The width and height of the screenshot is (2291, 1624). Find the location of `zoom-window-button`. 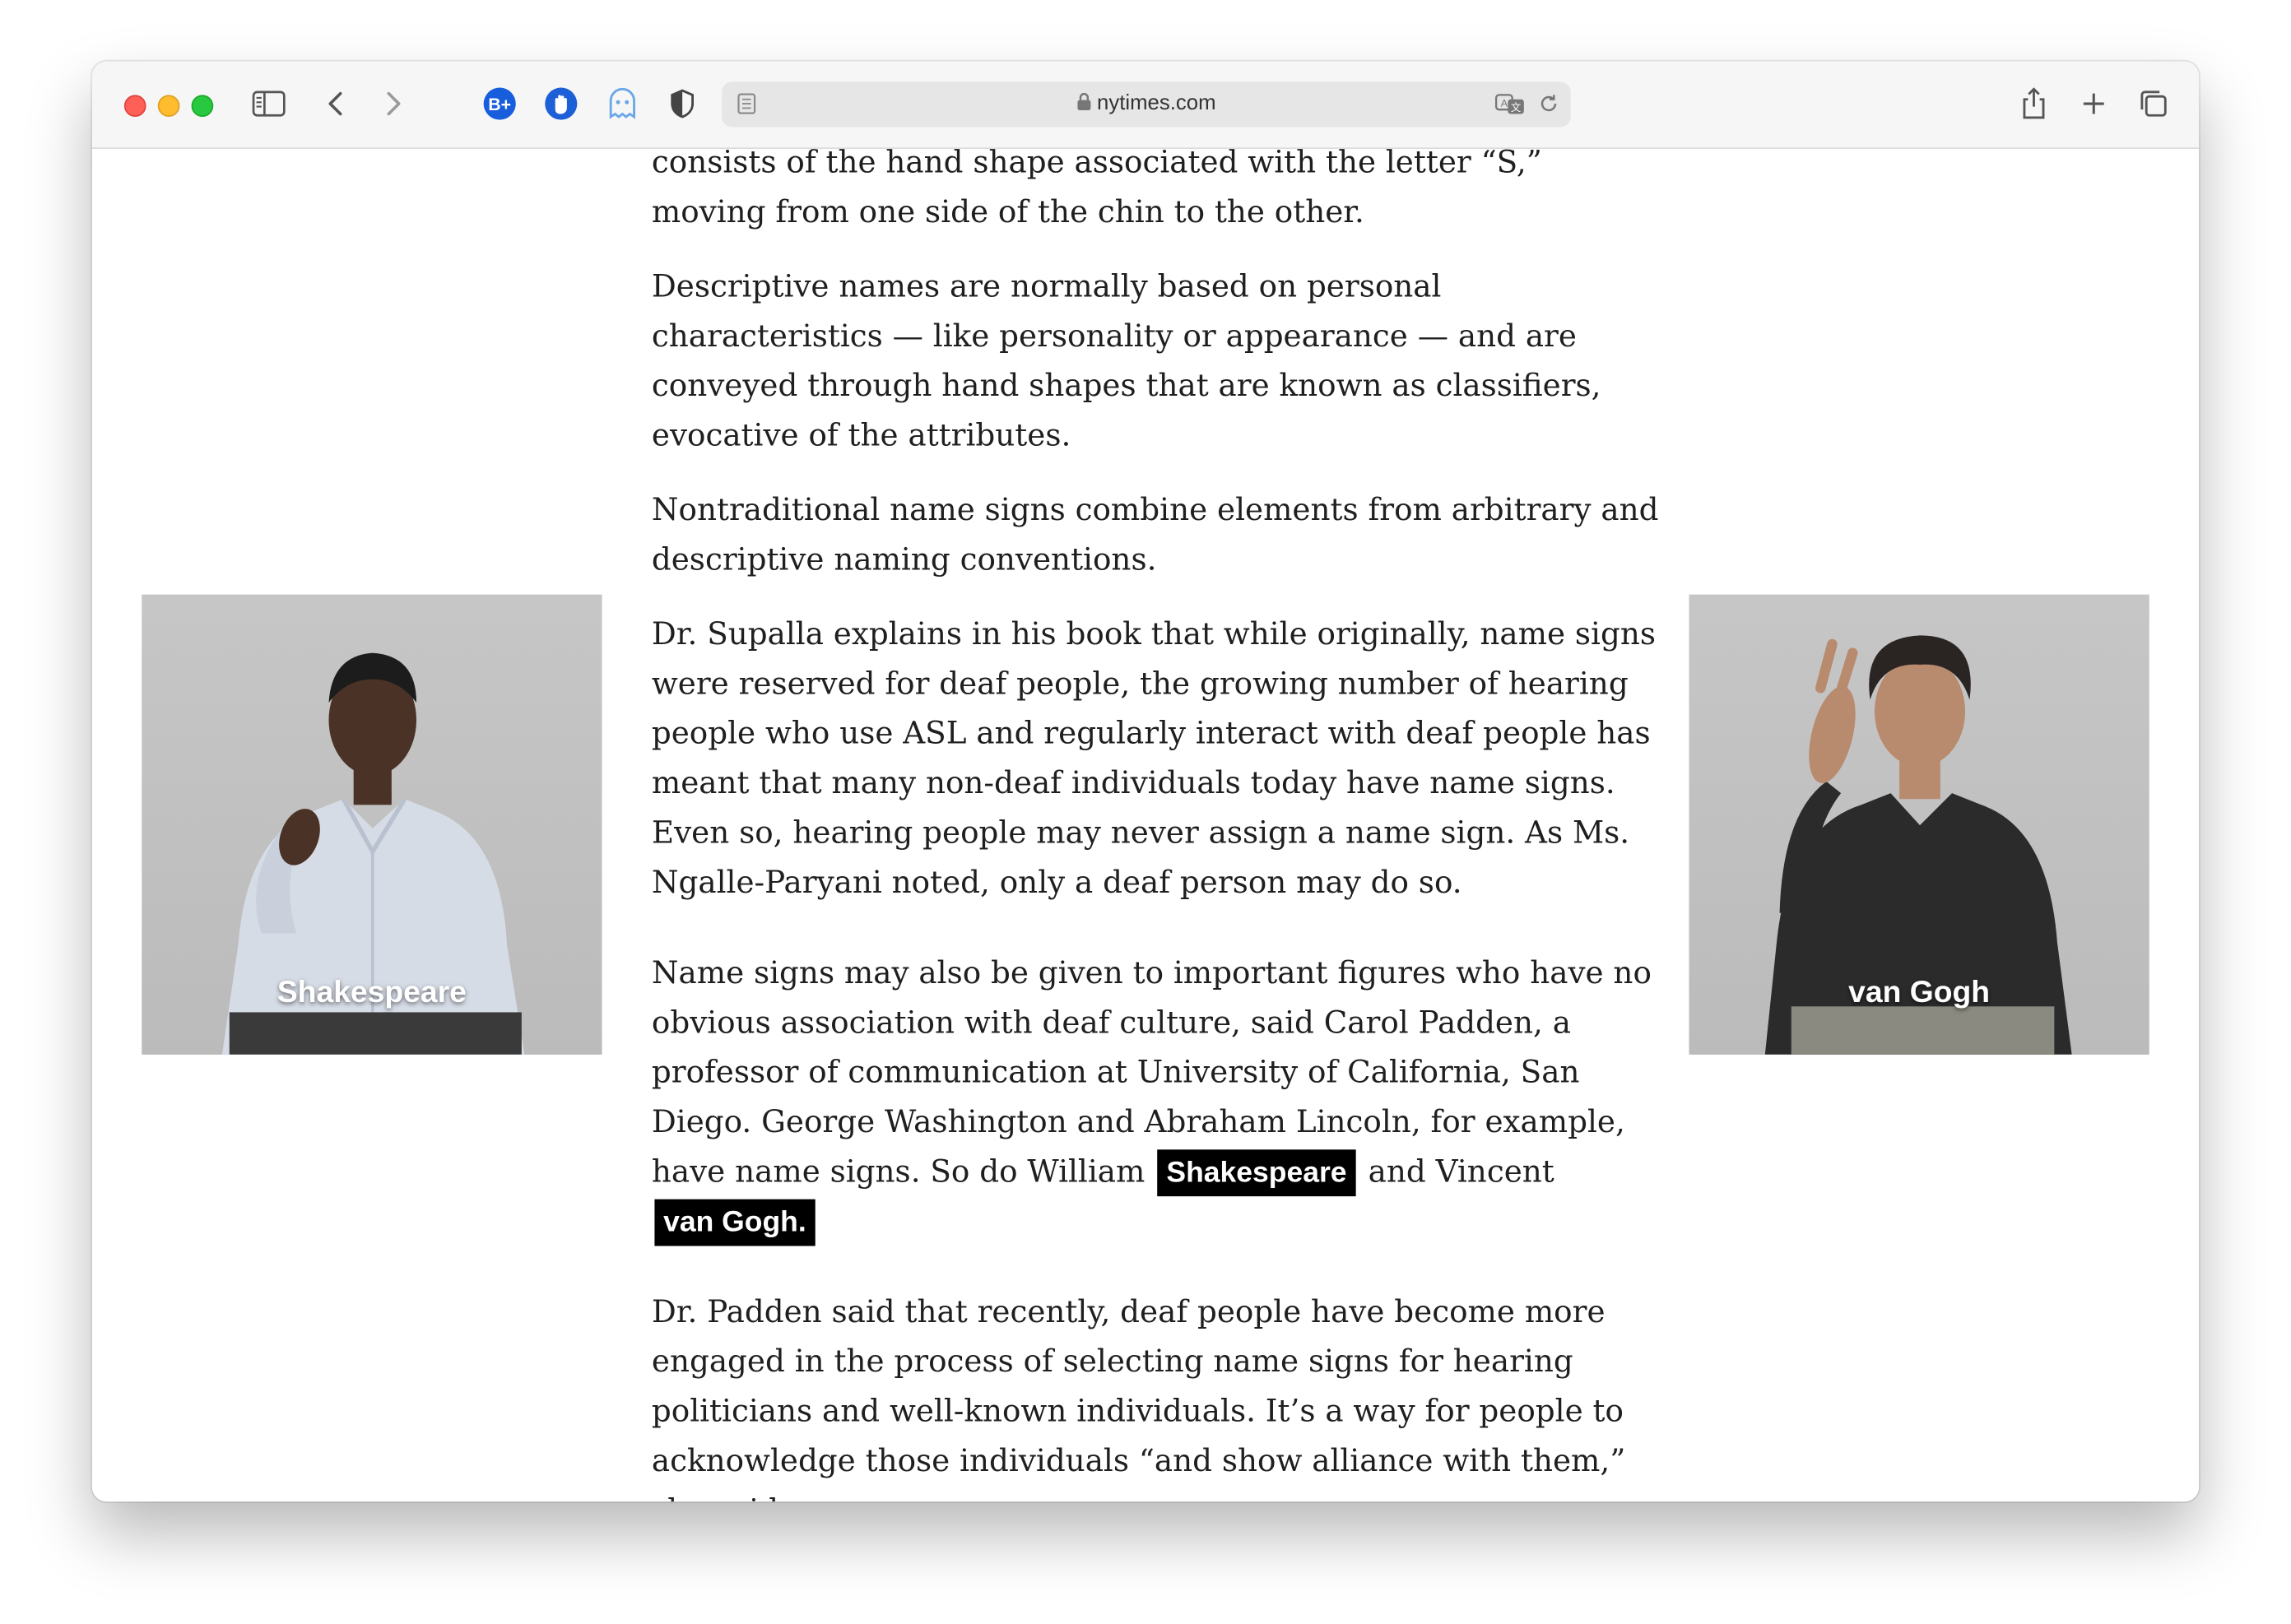

zoom-window-button is located at coordinates (202, 106).